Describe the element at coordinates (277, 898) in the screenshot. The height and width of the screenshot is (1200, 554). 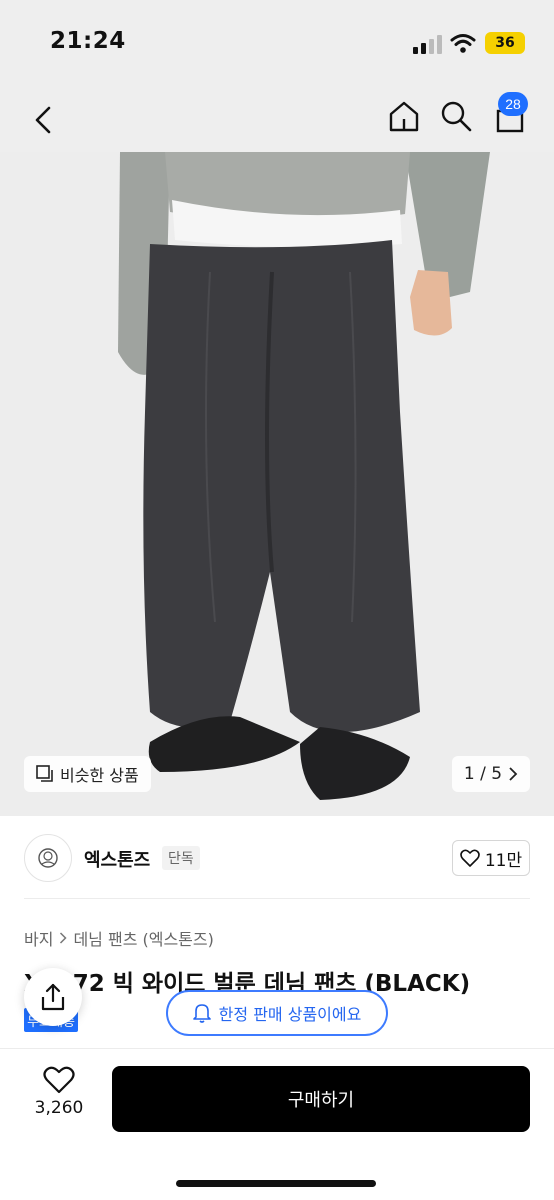
I see `divider` at that location.